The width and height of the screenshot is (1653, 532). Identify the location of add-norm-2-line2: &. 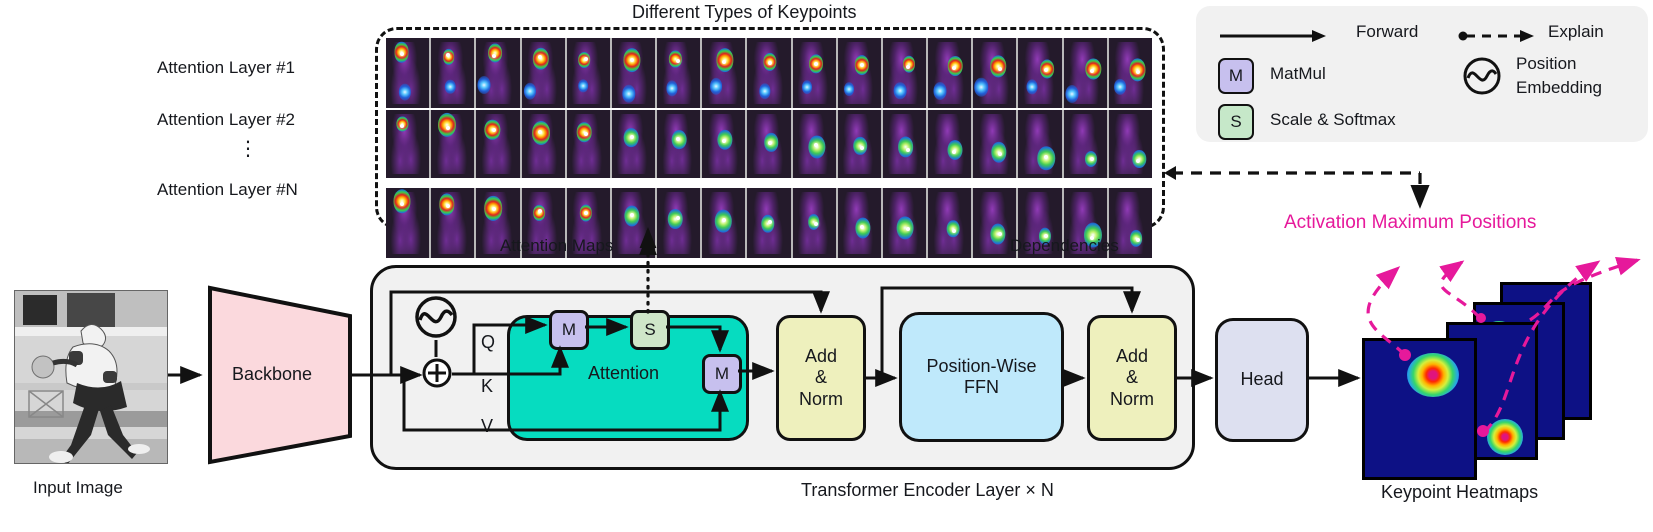
(1131, 377).